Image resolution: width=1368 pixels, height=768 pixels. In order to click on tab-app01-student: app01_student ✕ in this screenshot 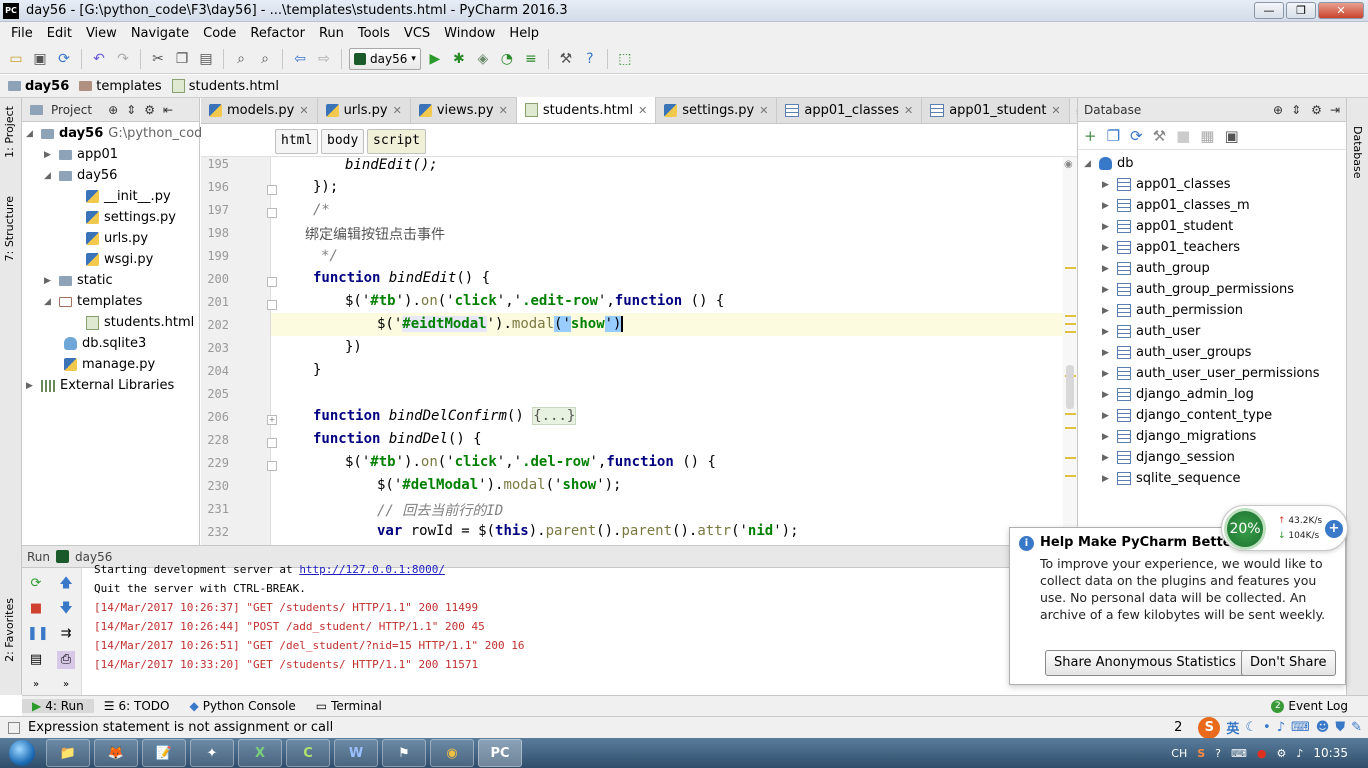, I will do `click(996, 110)`.